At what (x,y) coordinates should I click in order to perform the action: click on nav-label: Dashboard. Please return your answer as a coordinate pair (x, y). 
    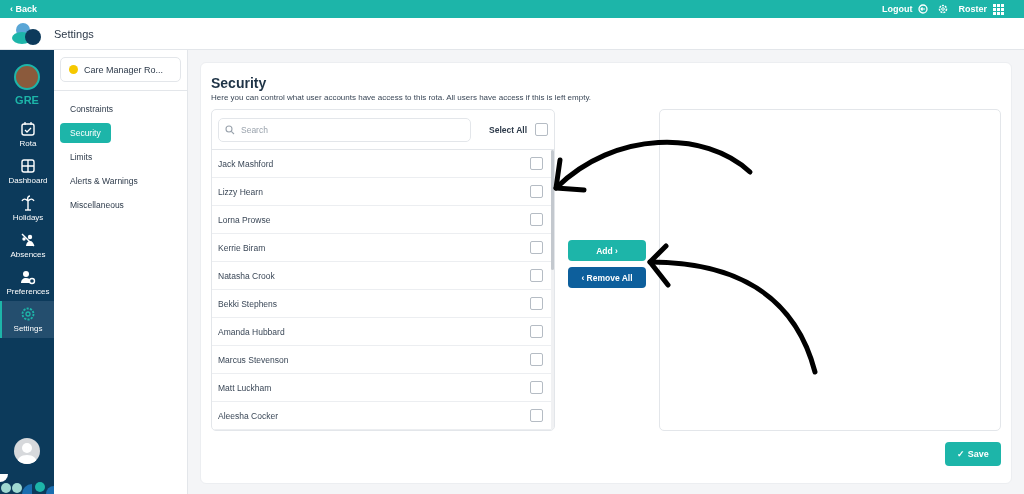
    Looking at the image, I should click on (28, 180).